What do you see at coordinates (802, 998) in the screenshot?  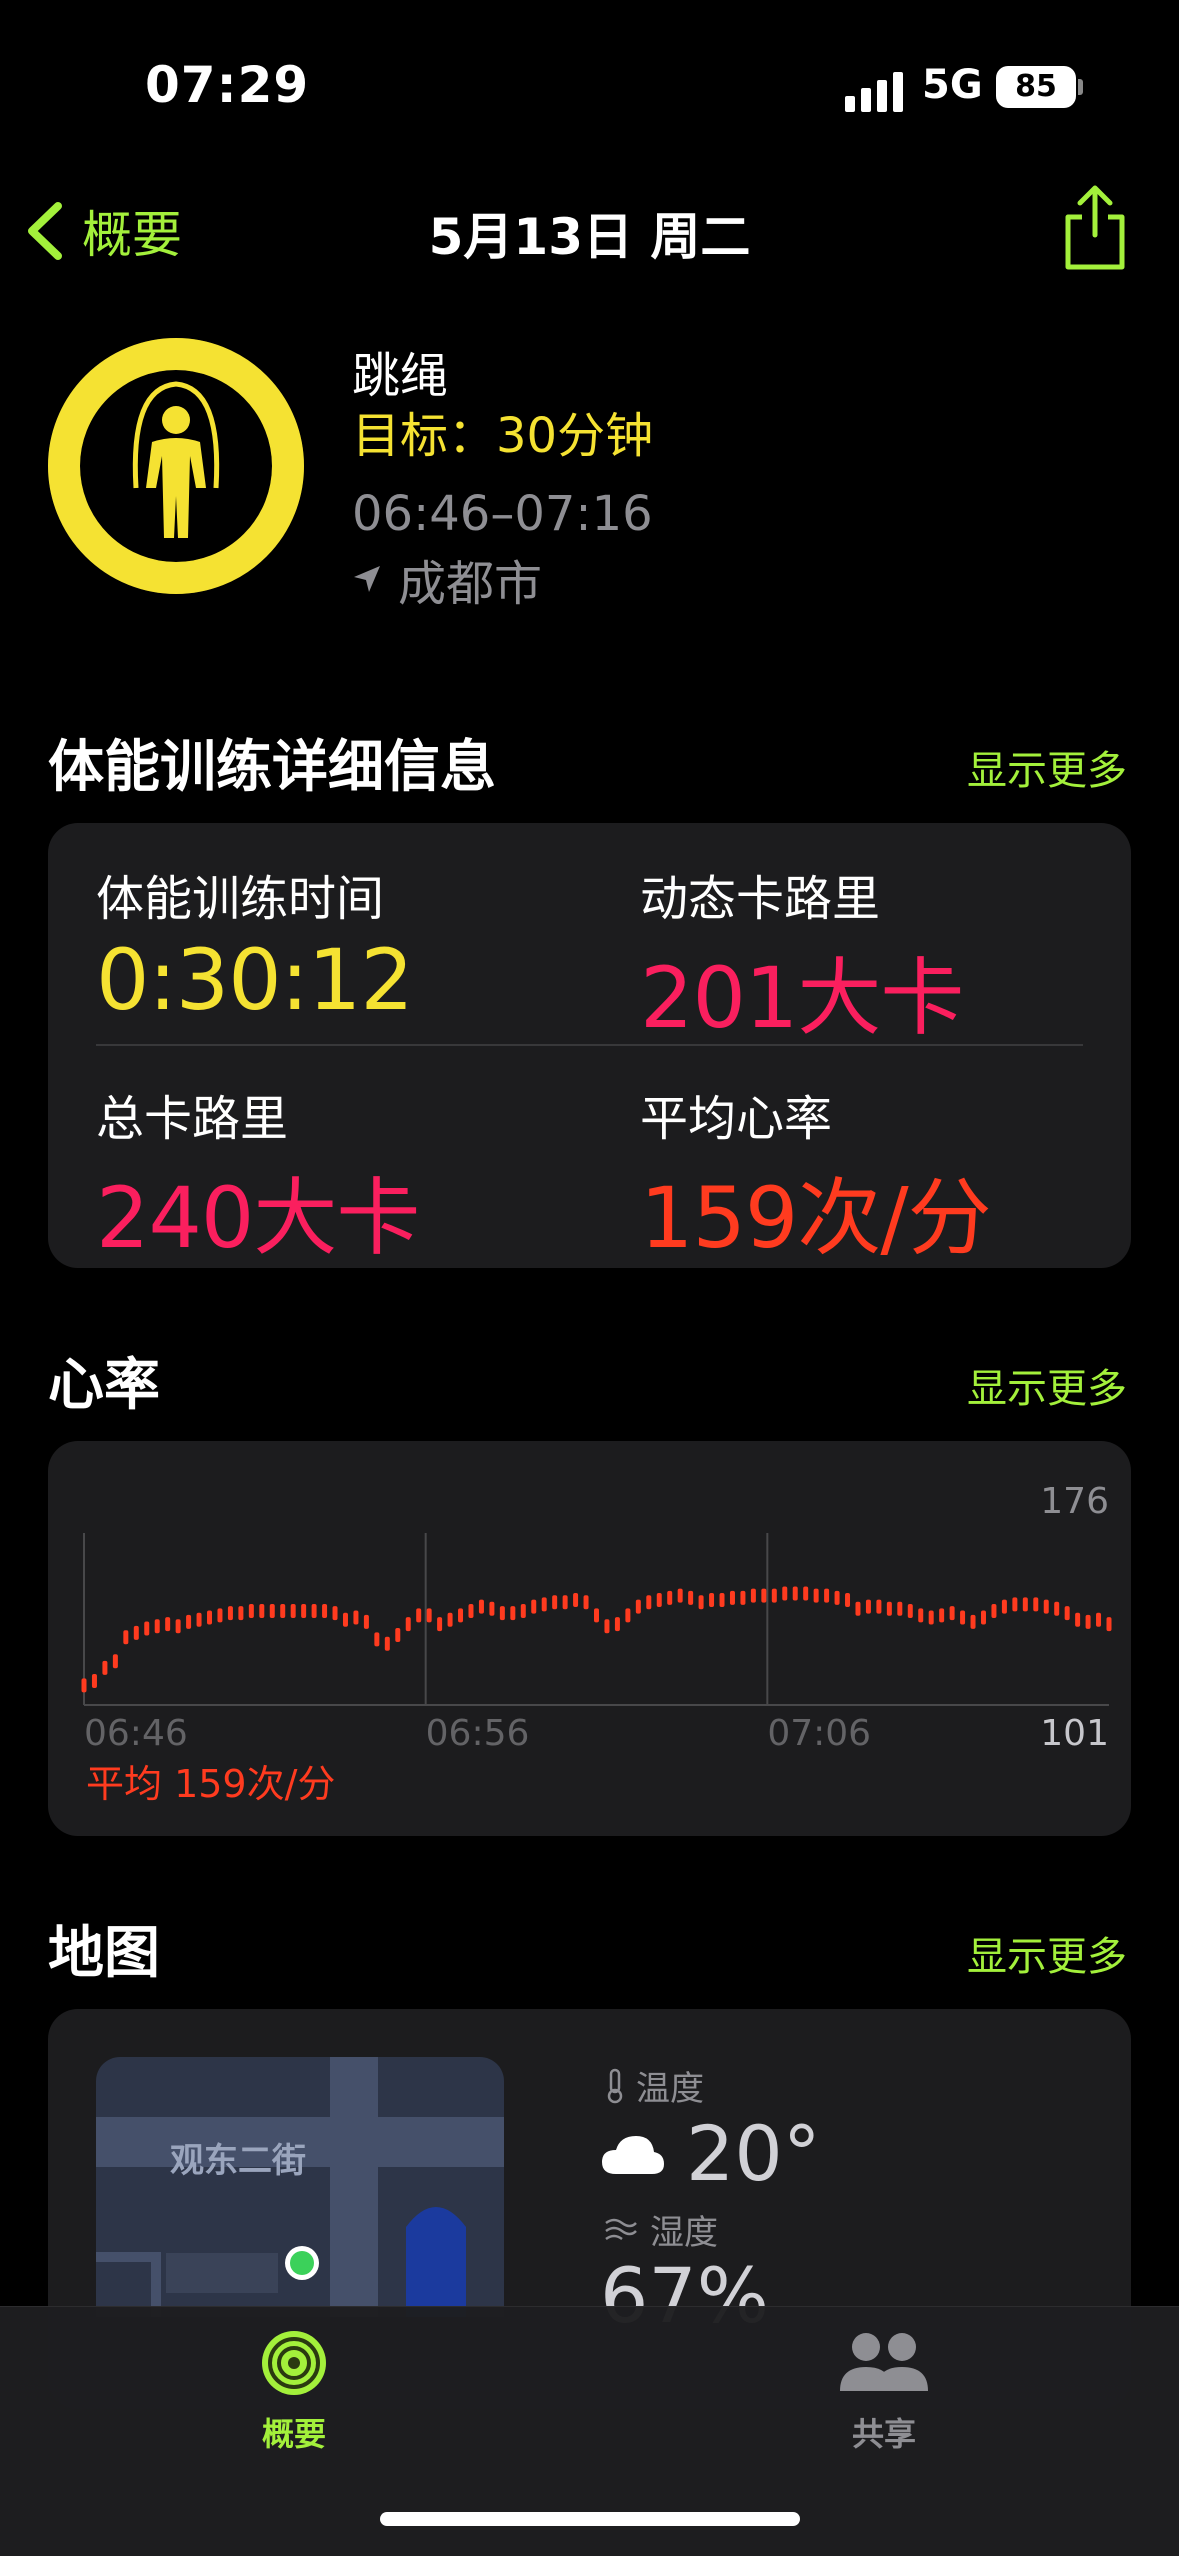 I see `metric-value: 201大卡` at bounding box center [802, 998].